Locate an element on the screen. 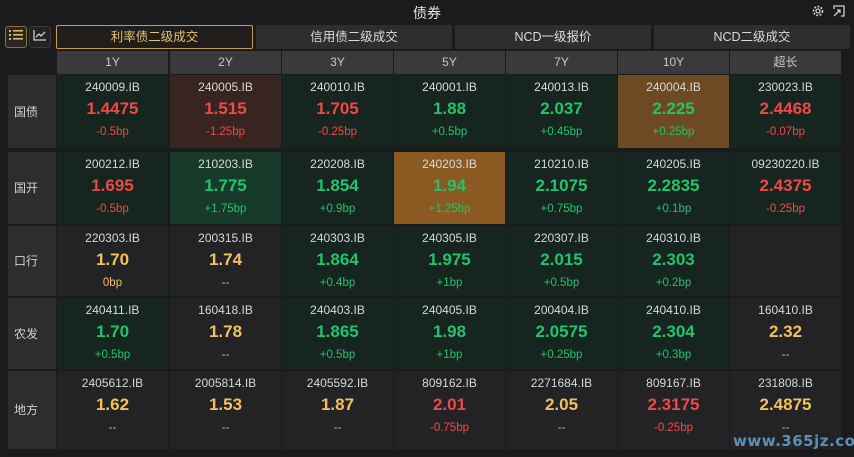 The width and height of the screenshot is (854, 457). quote-cell: 240004.IB 2.225 +0.25bp is located at coordinates (673, 111).